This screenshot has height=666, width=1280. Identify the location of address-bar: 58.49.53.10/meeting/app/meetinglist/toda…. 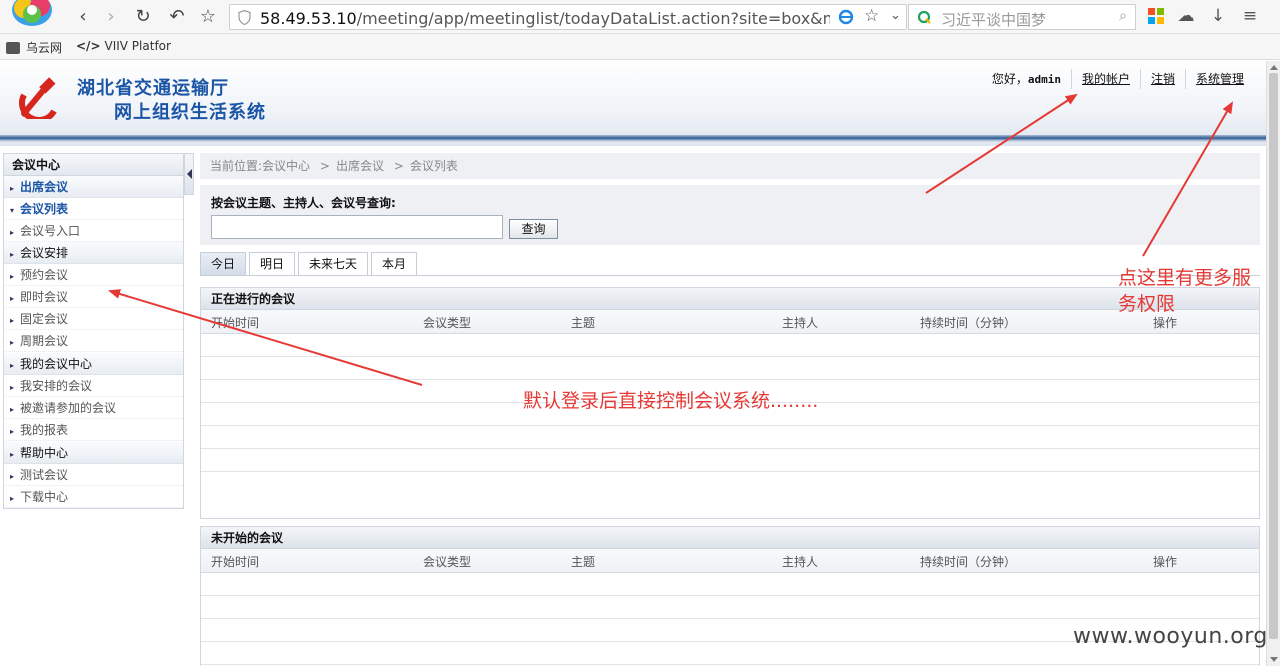
(568, 17).